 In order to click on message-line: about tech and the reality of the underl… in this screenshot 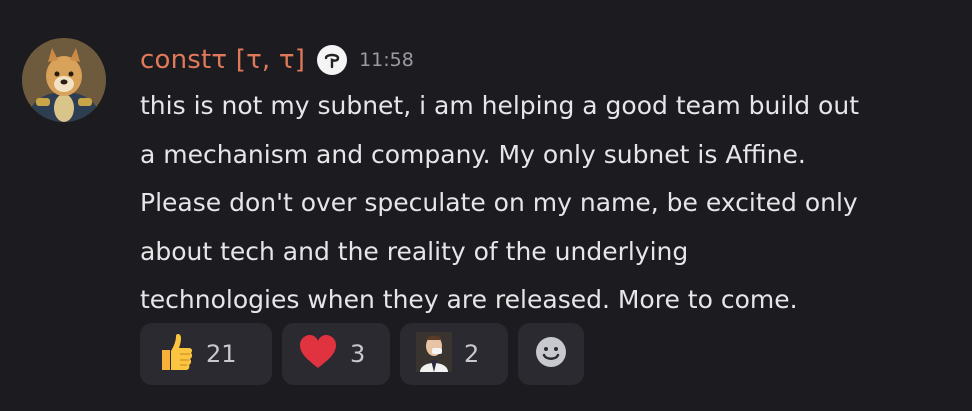, I will do `click(414, 251)`.